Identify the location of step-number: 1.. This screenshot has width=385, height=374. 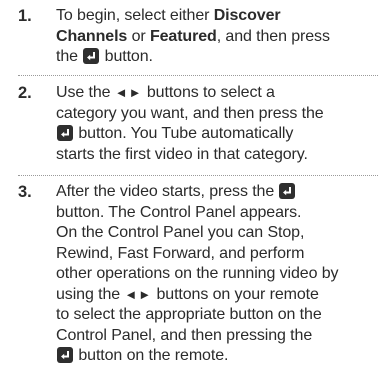
(25, 16).